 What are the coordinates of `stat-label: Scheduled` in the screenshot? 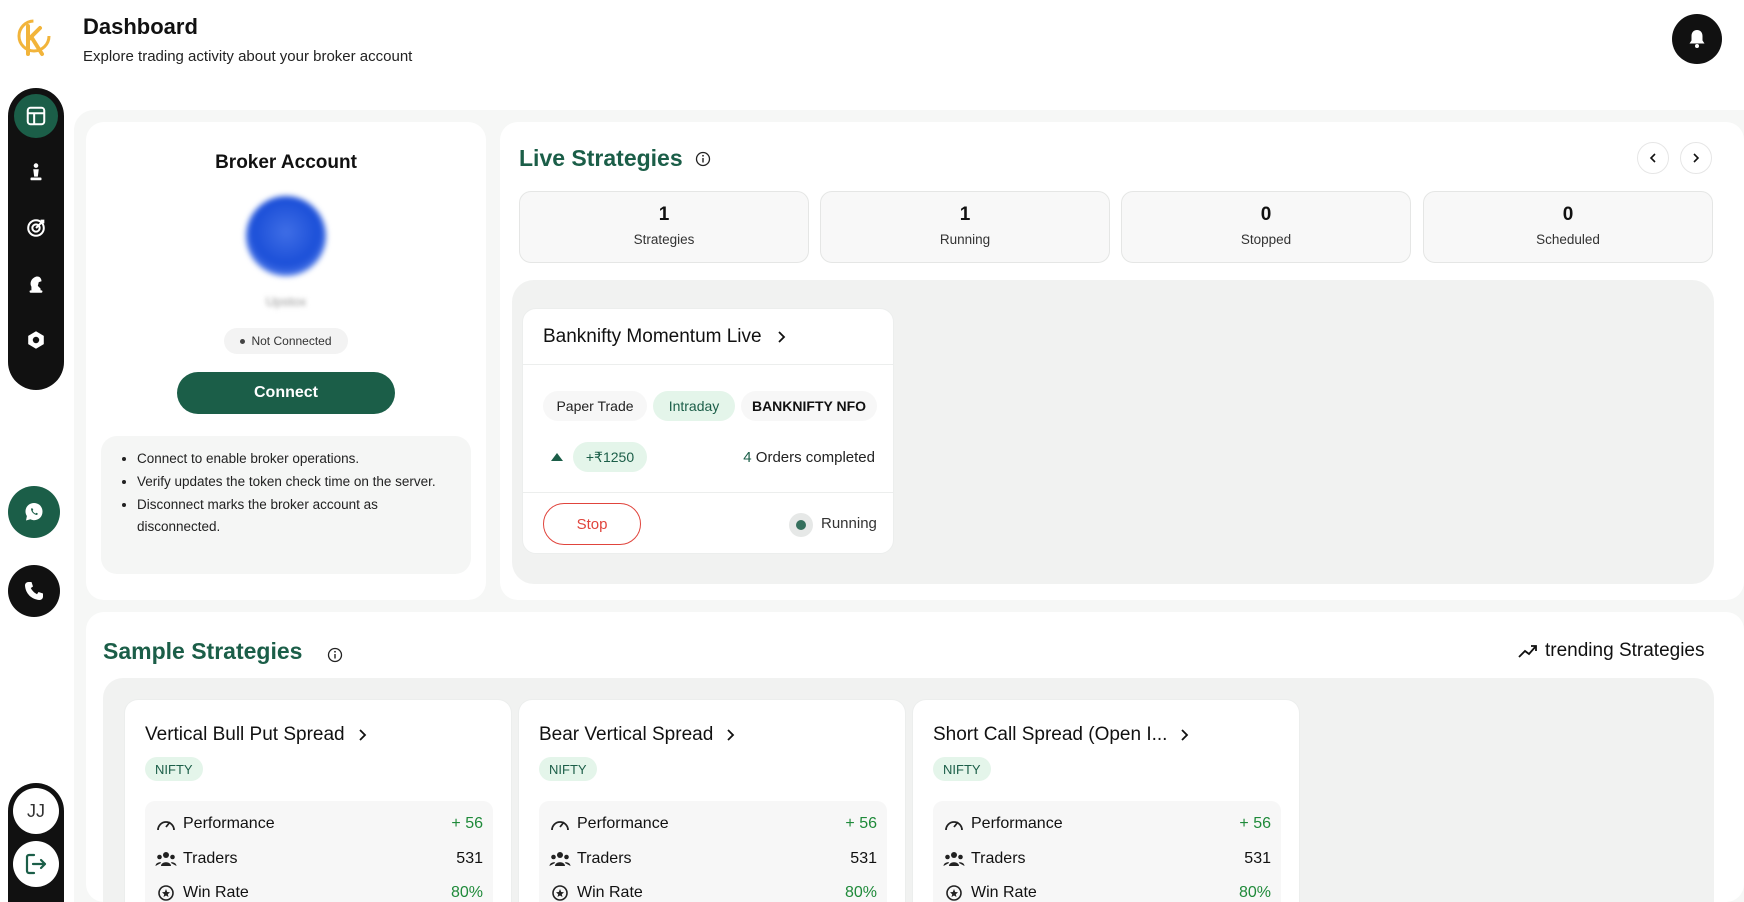 It's located at (1568, 239).